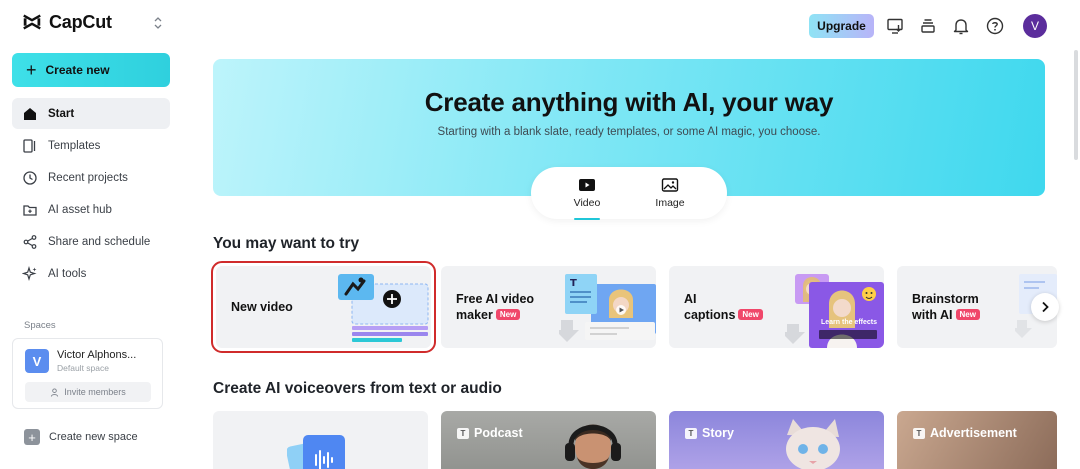 Image resolution: width=1080 pixels, height=469 pixels. I want to click on create-new-button: + Create new, so click(91, 70).